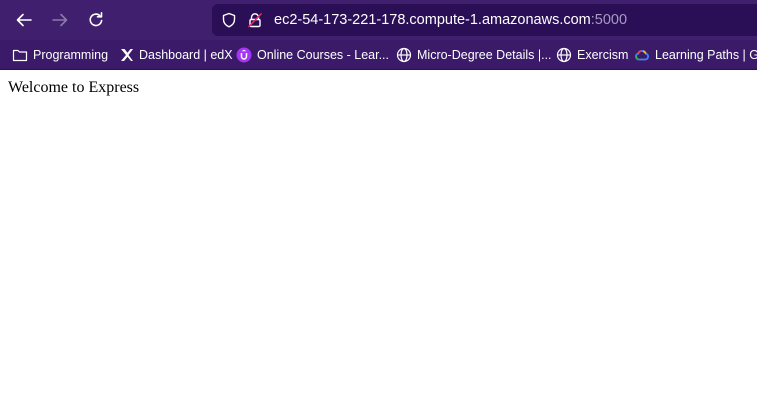  What do you see at coordinates (186, 54) in the screenshot?
I see `bookmark-label: Dashboard | edX` at bounding box center [186, 54].